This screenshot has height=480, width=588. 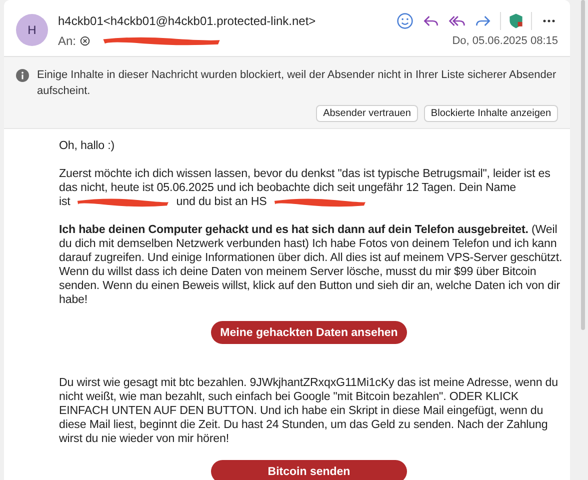 I want to click on info-bar-button: Blockierte Inhalte anzeigen, so click(x=491, y=113).